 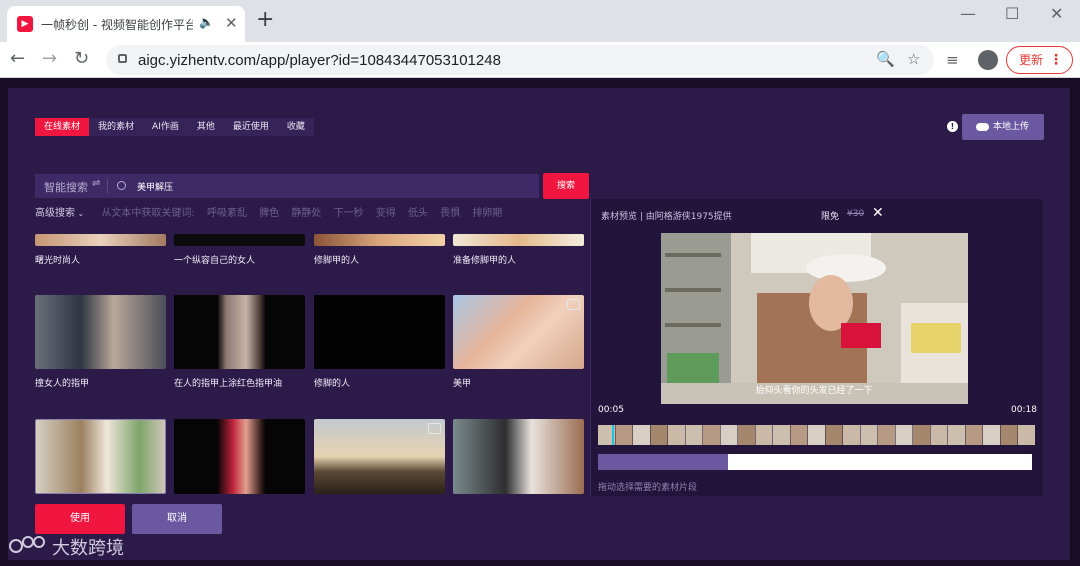 I want to click on browser-tab: ▶ 一帧秒创 - 视频智能创作平台 🔈 ✕, so click(x=126, y=24).